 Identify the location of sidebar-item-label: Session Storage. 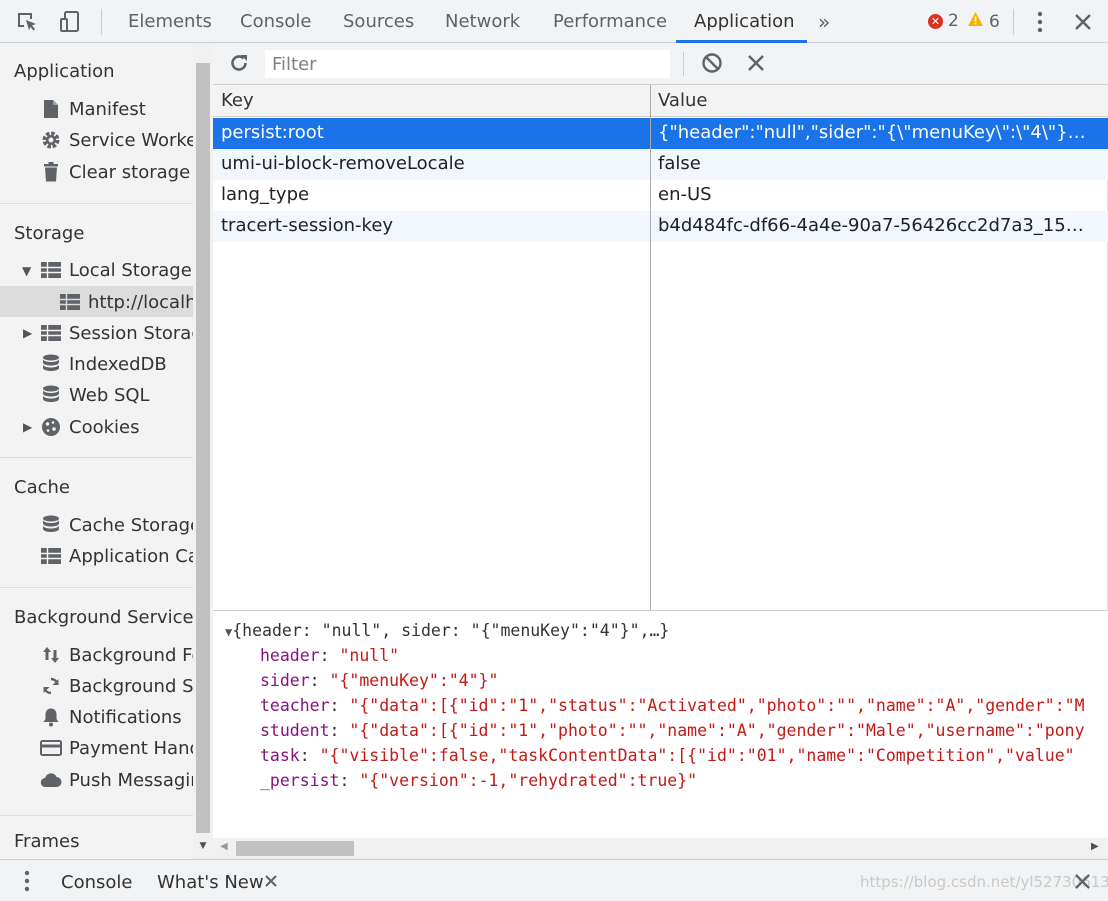
(131, 333).